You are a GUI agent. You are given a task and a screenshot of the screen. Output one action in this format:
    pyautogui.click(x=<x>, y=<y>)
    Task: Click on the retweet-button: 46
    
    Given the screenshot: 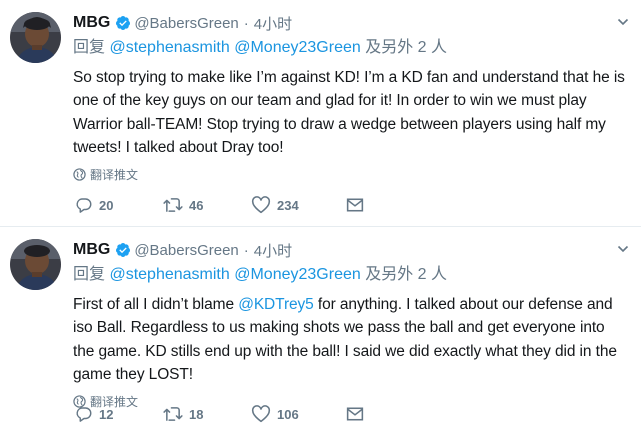 What is the action you would take?
    pyautogui.click(x=207, y=205)
    